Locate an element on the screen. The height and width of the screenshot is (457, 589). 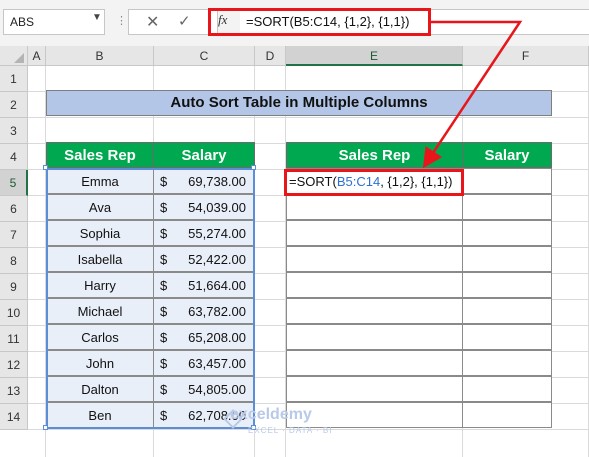
watermark-name: exceldemy is located at coordinates (271, 414).